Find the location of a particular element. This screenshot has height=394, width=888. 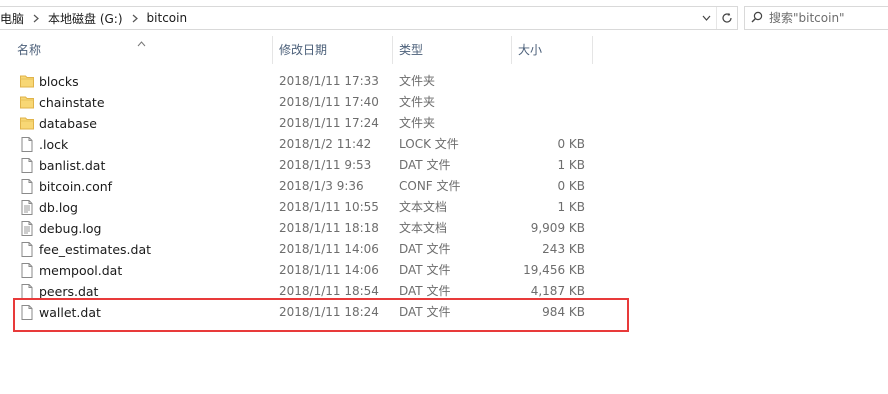

file-name: mempool.dat is located at coordinates (81, 270).